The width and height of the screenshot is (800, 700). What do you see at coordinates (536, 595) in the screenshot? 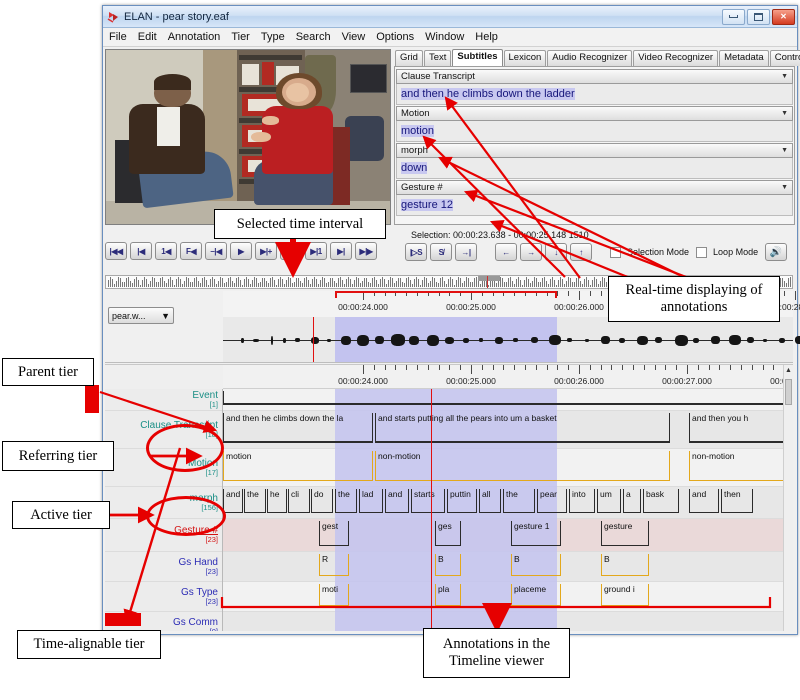
I see `annotation-block: placeme` at bounding box center [536, 595].